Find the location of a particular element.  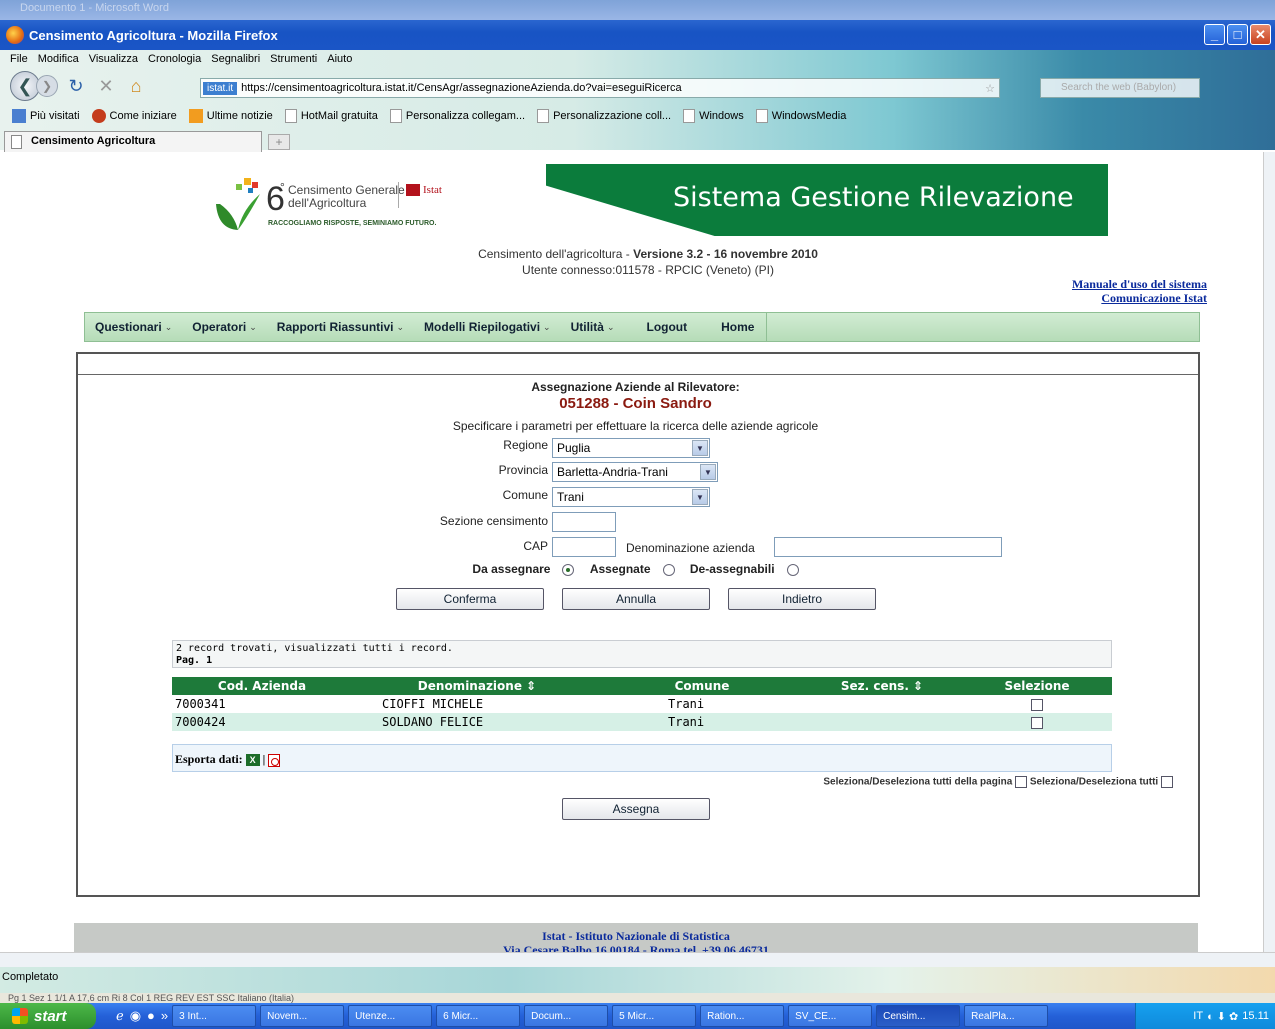

menu-modifica: Modifica is located at coordinates (58, 59).